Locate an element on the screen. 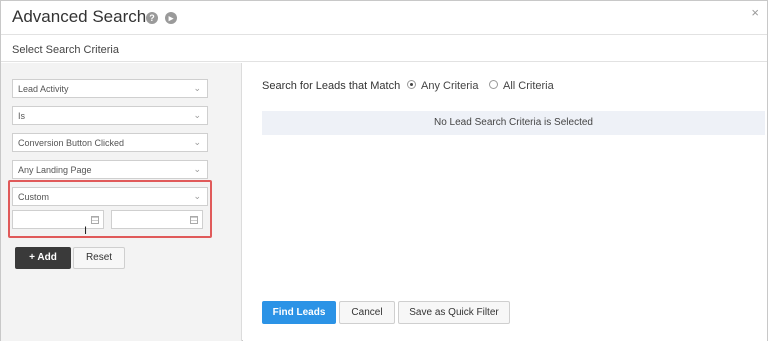 The image size is (768, 341). match-label: Search for Leads that Match is located at coordinates (331, 86).